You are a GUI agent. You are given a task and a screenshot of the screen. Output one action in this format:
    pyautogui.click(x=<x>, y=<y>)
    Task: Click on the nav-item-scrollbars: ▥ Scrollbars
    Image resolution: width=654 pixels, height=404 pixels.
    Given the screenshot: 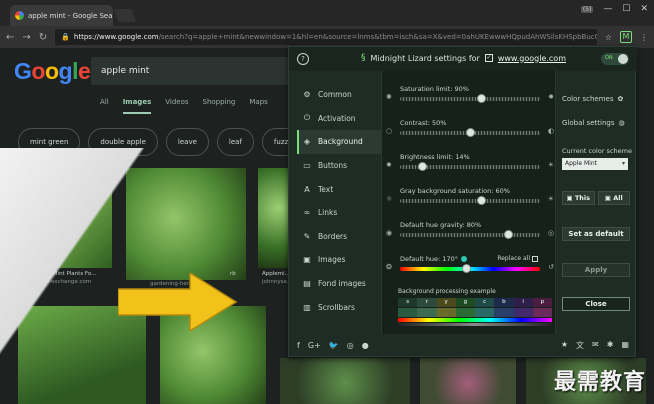 What is the action you would take?
    pyautogui.click(x=339, y=307)
    